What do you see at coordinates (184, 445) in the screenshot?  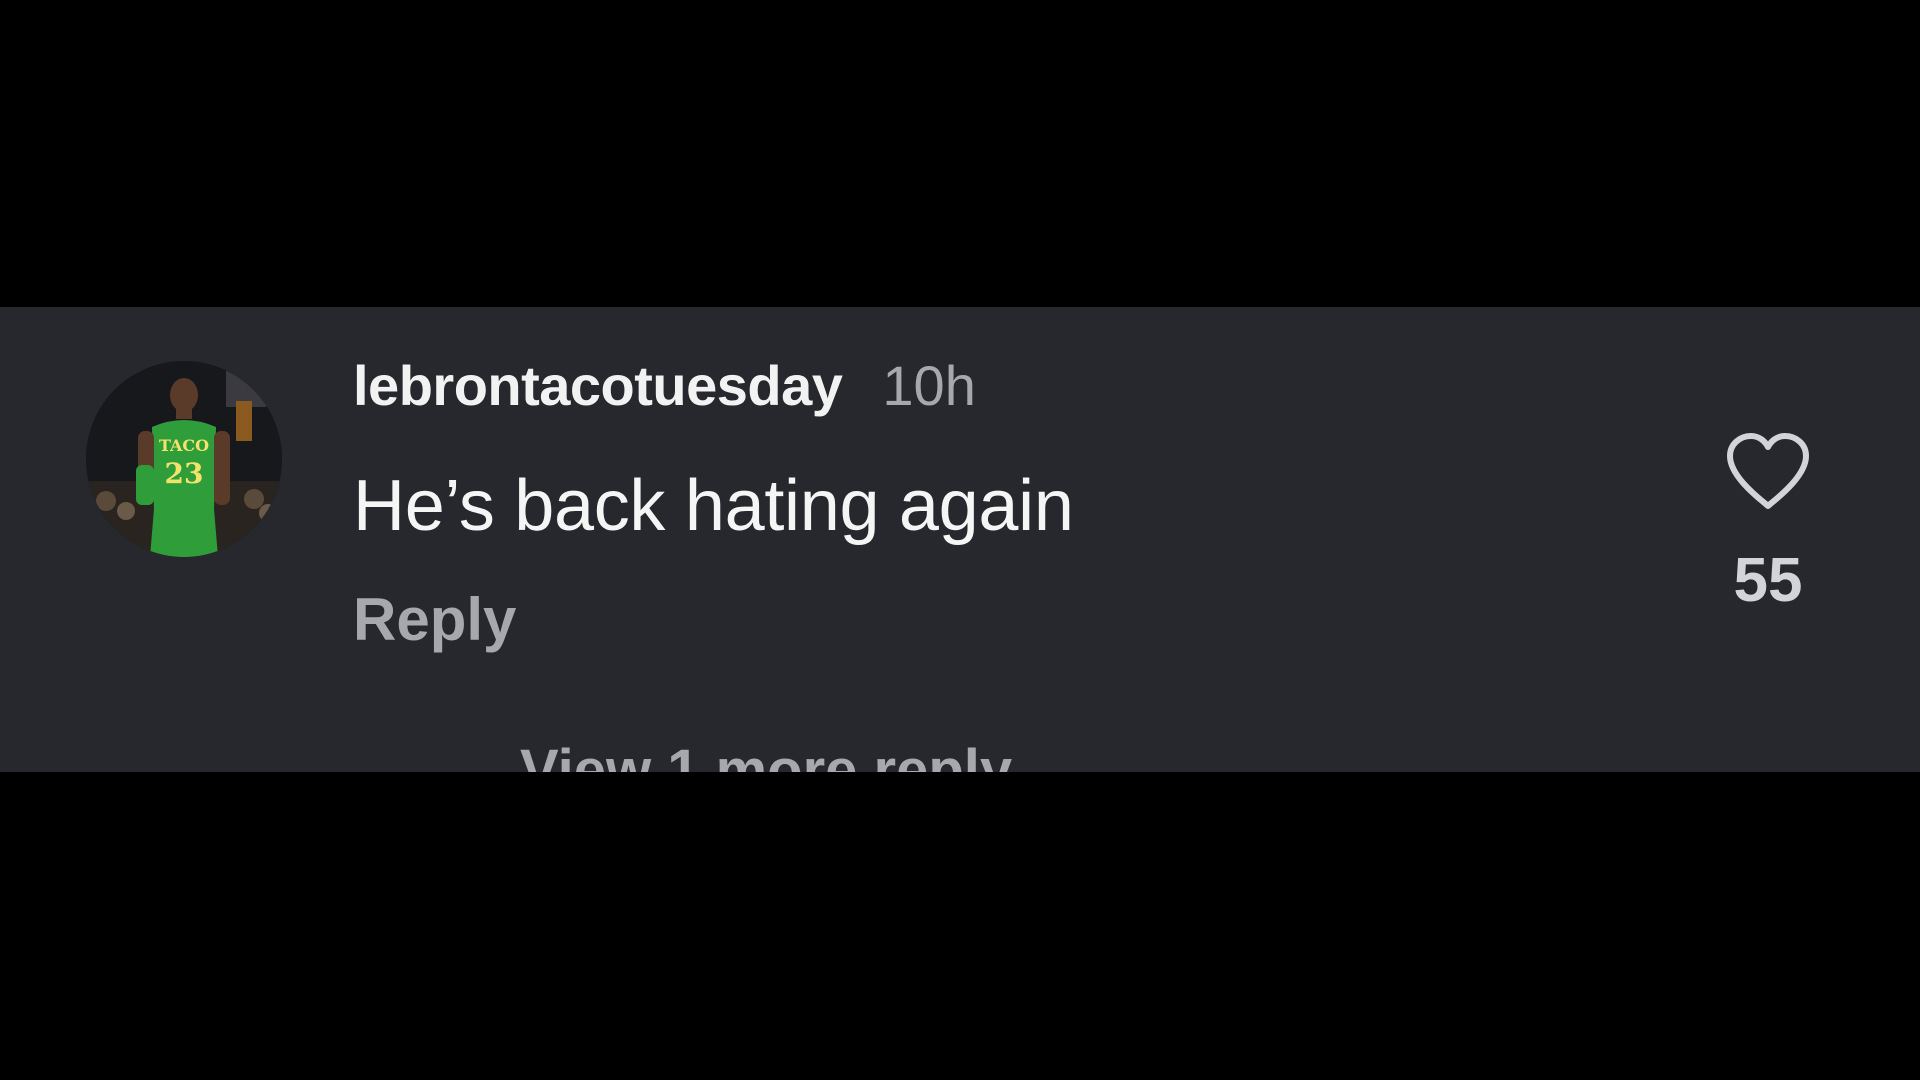 I see `avatar-jersey-text: TACO` at bounding box center [184, 445].